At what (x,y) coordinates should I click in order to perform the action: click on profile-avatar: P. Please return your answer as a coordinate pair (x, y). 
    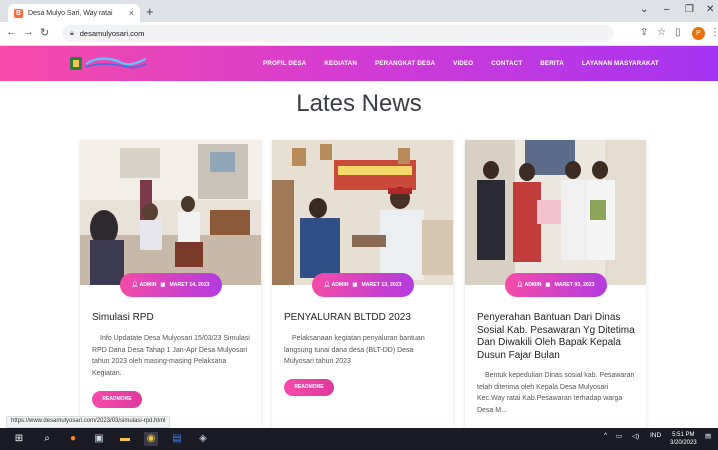
    Looking at the image, I should click on (698, 33).